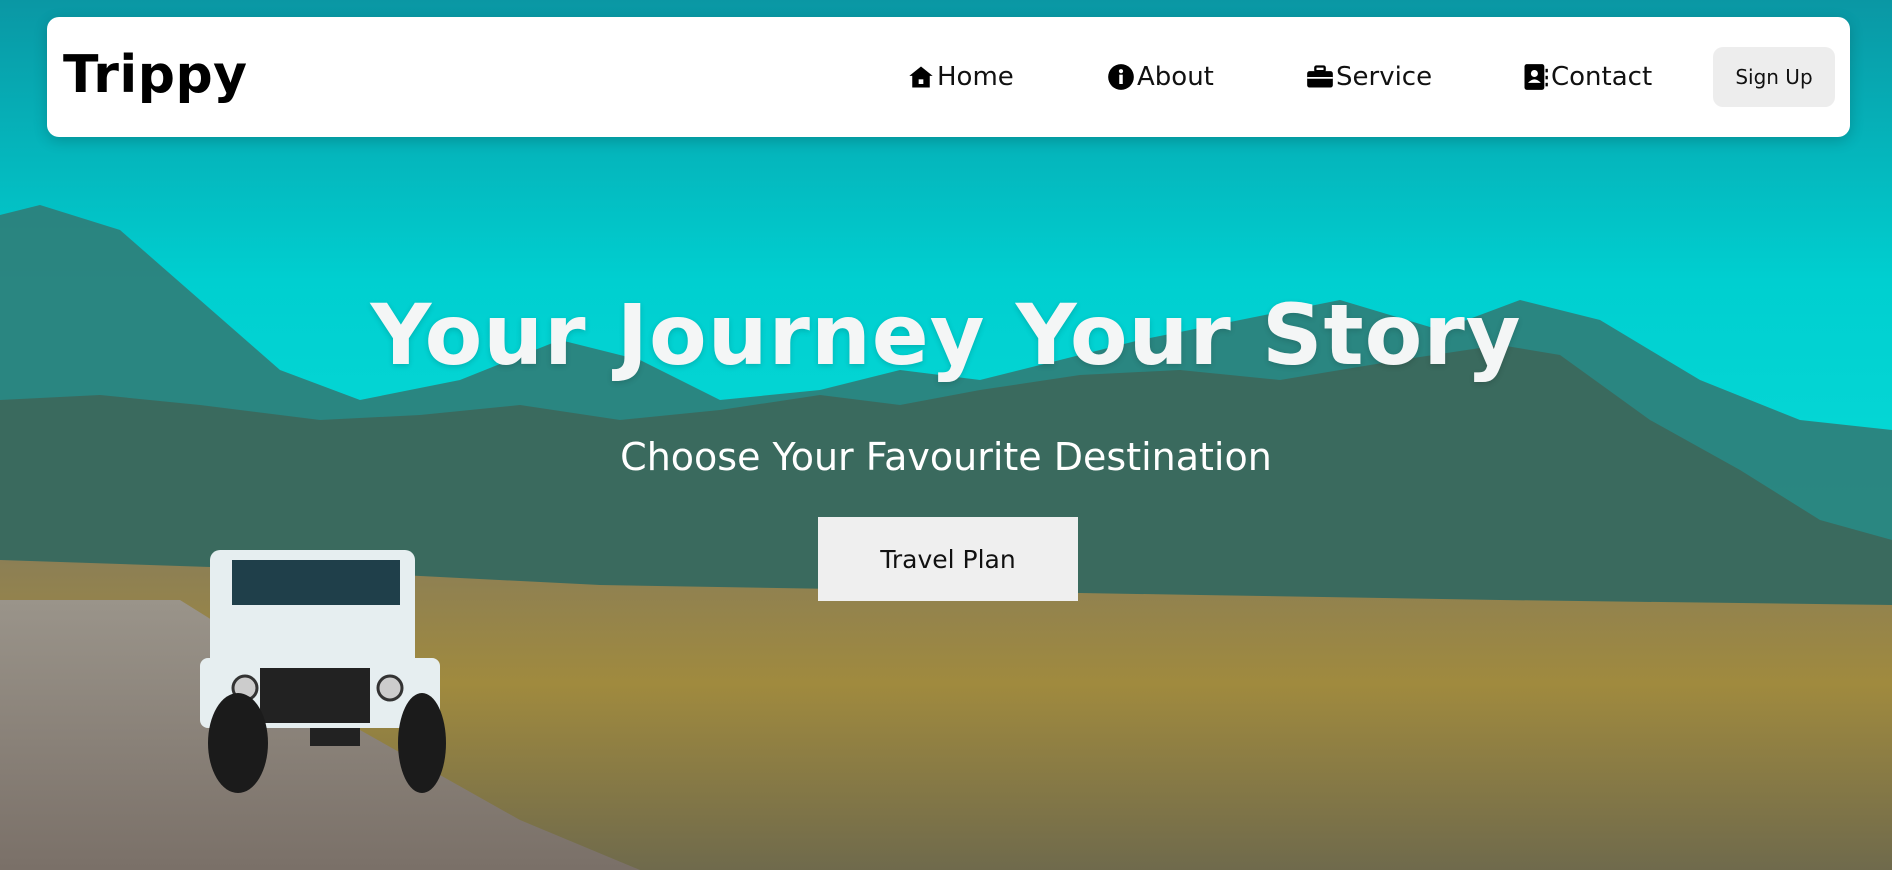  I want to click on nav-item-contact: Contact, so click(1586, 77).